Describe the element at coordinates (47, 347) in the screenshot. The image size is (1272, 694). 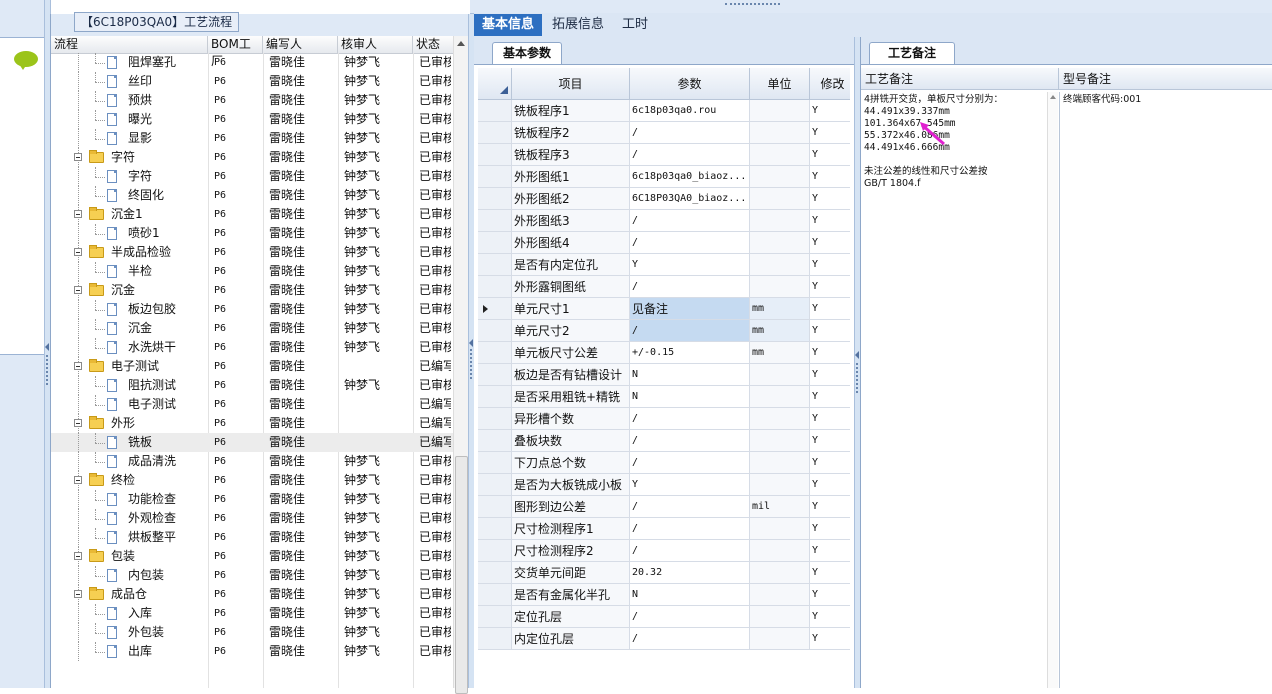
I see `collapse-left-icon` at that location.